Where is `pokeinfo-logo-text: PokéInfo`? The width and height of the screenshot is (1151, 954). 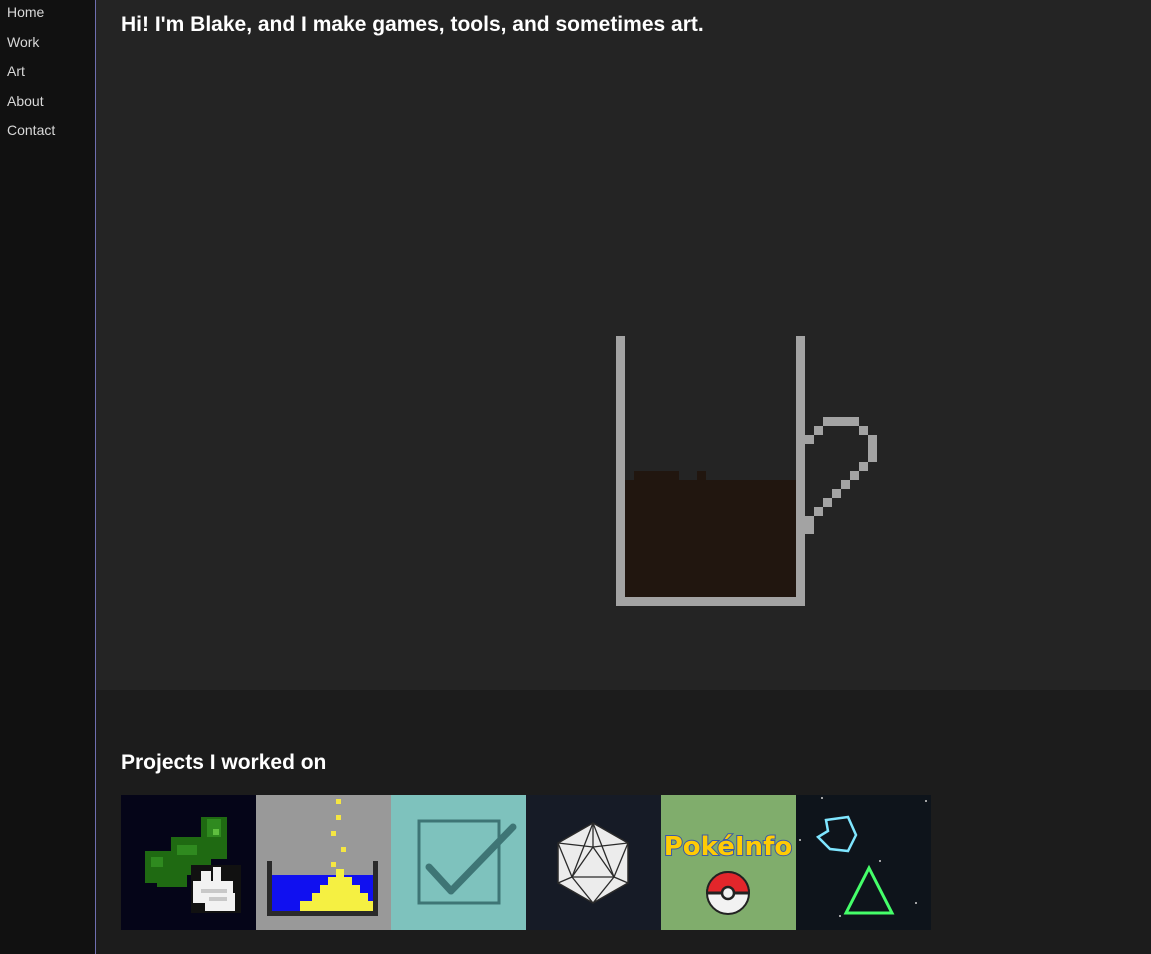
pokeinfo-logo-text: PokéInfo is located at coordinates (728, 847).